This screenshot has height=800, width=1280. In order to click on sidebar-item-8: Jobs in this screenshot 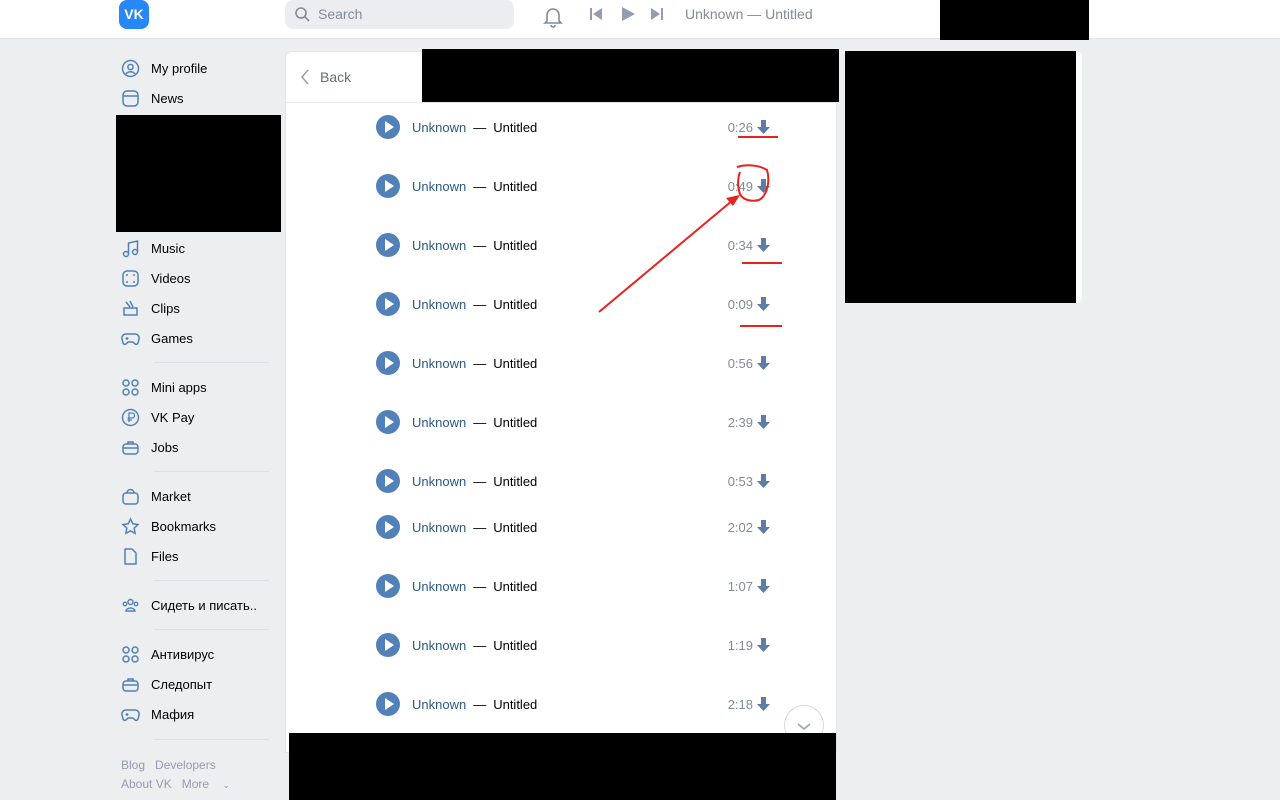, I will do `click(149, 447)`.